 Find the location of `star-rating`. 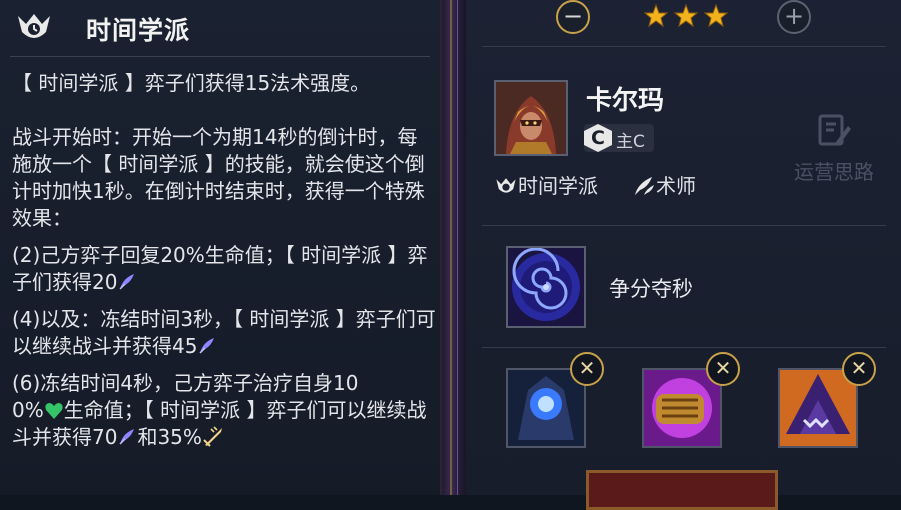

star-rating is located at coordinates (686, 15).